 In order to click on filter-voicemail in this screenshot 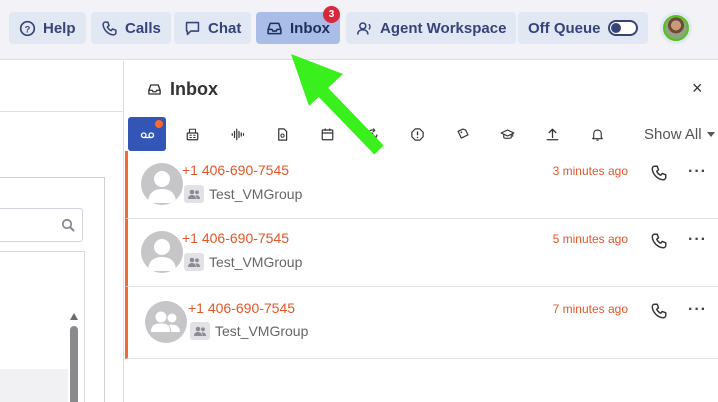, I will do `click(147, 134)`.